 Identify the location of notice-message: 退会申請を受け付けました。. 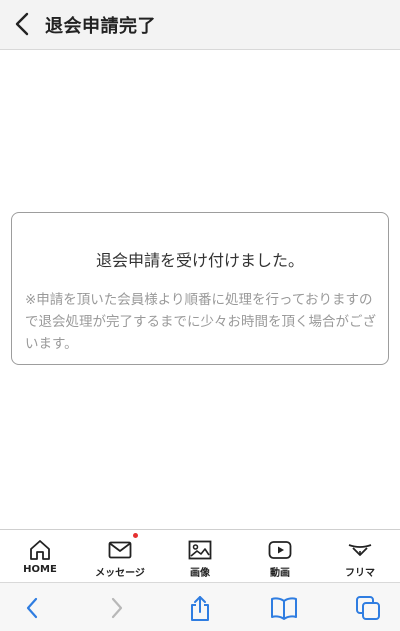
(199, 260).